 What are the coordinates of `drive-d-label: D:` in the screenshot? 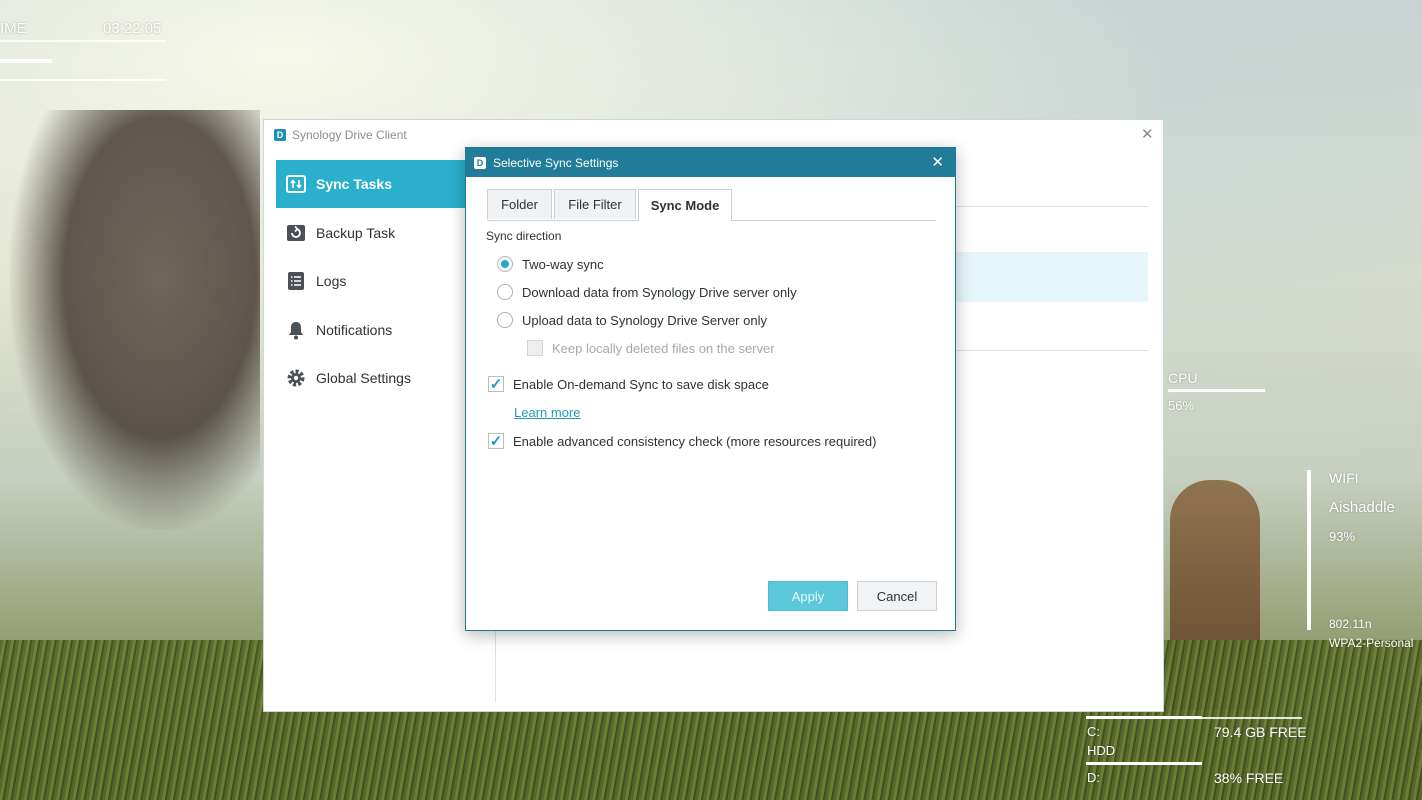 It's located at (1093, 777).